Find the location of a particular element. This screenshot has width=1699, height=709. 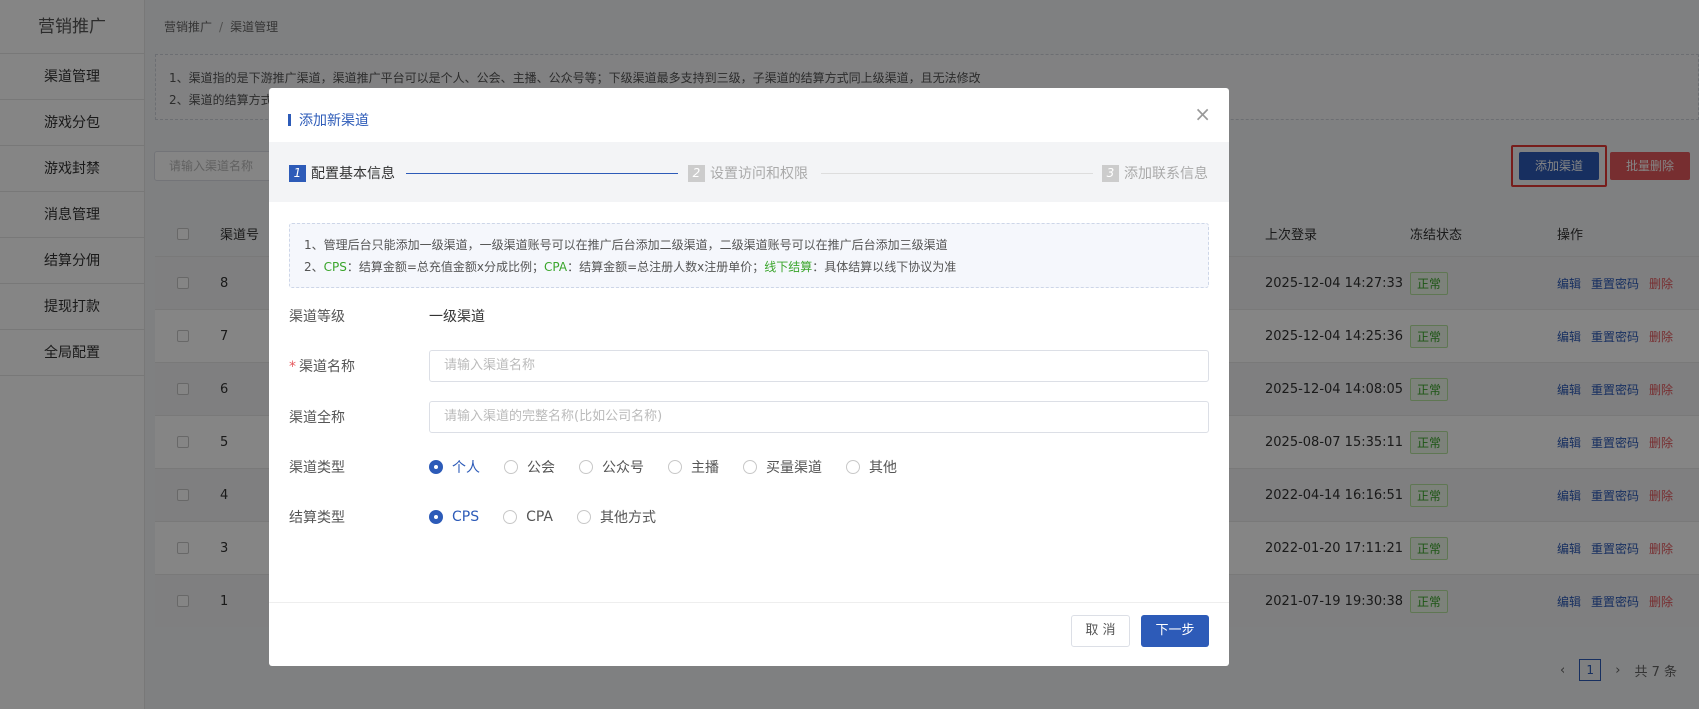

steps-bar: 1 配置基本信息 2 设置访问和权限 3 添加联系信息 is located at coordinates (749, 172).